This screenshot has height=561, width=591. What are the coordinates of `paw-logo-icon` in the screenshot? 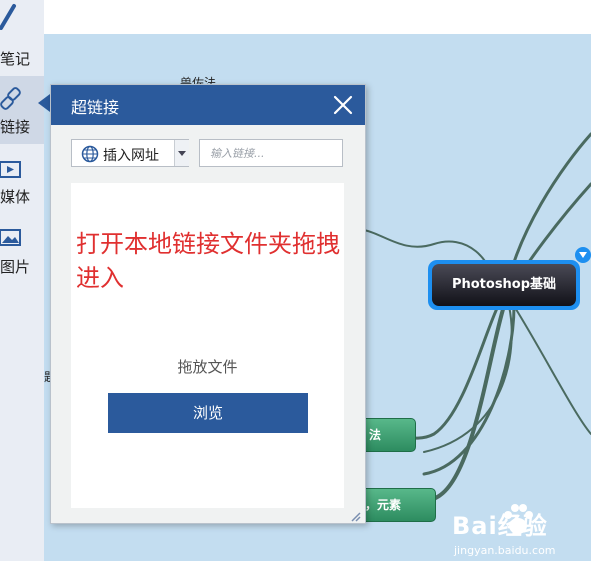 It's located at (518, 519).